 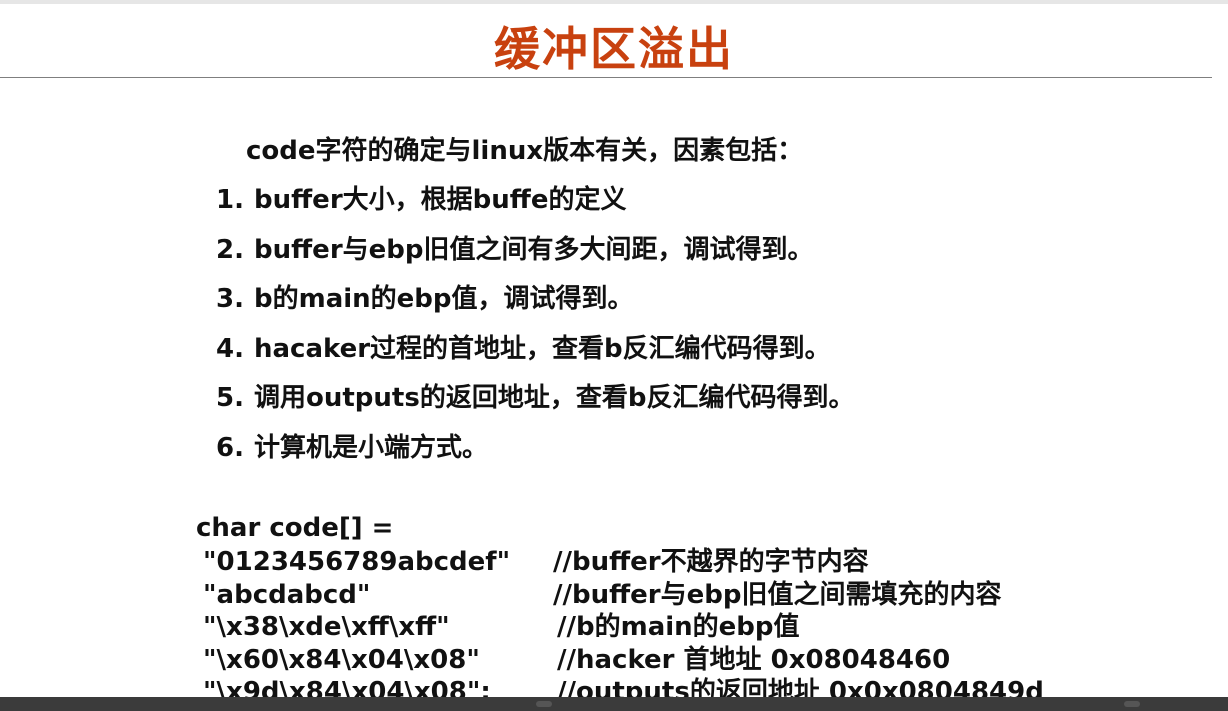 What do you see at coordinates (800, 687) in the screenshot?
I see `code-comment: //outputs的返回地址 0x0x0804849d` at bounding box center [800, 687].